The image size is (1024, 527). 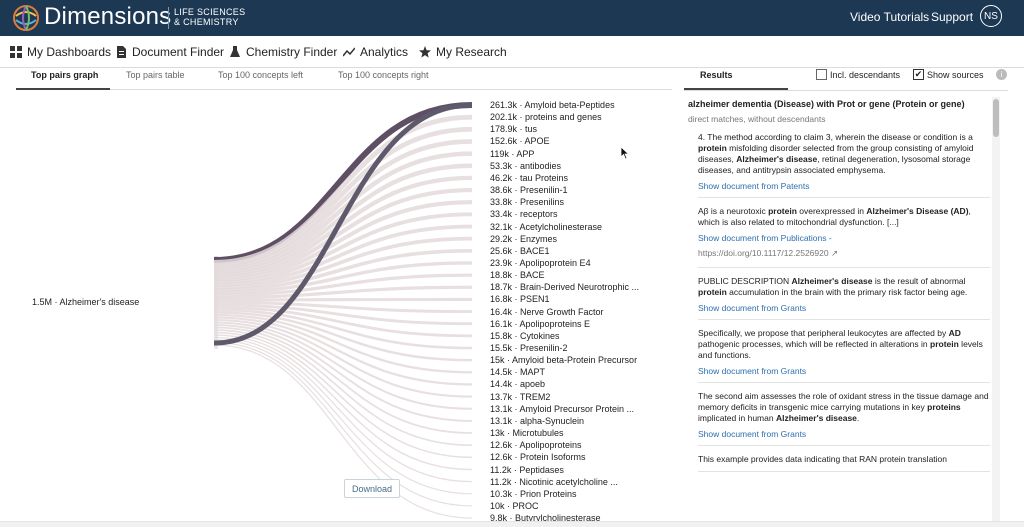 What do you see at coordinates (821, 74) in the screenshot?
I see `checkbox-box` at bounding box center [821, 74].